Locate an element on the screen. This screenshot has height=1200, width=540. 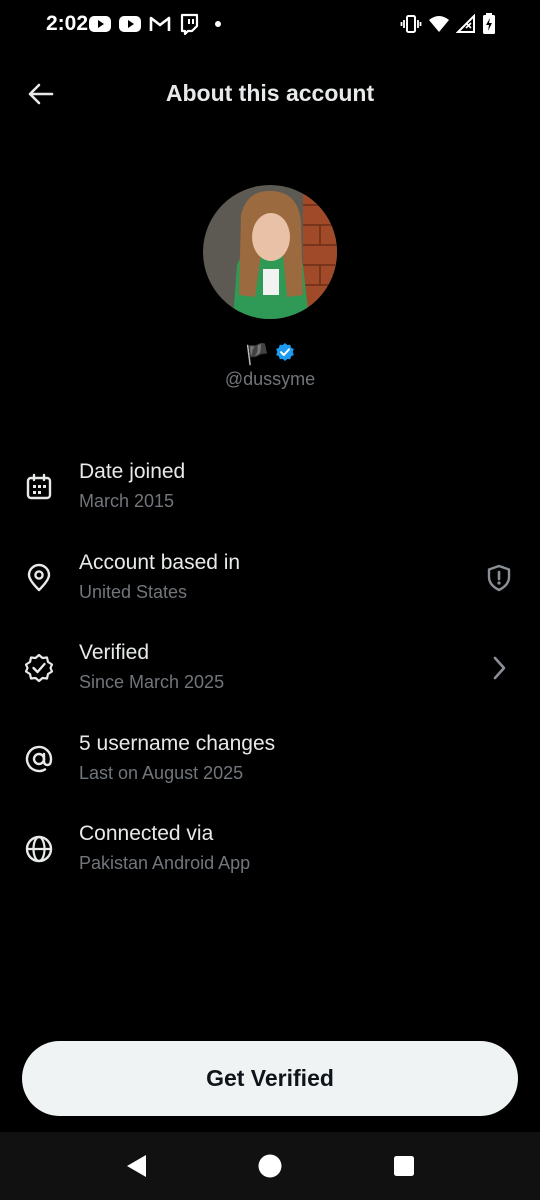
info-title: Connected via is located at coordinates (146, 833).